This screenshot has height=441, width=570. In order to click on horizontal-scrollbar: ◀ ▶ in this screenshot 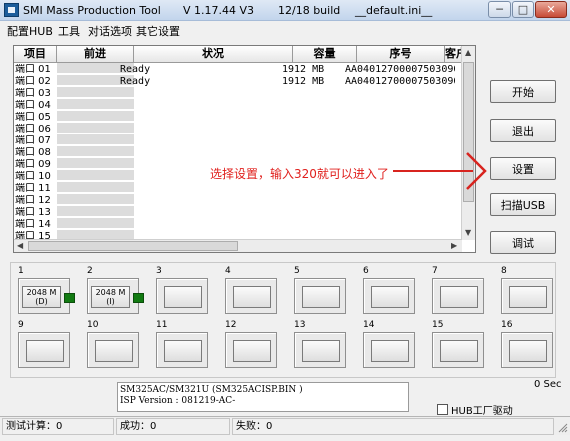, I will do `click(238, 245)`.